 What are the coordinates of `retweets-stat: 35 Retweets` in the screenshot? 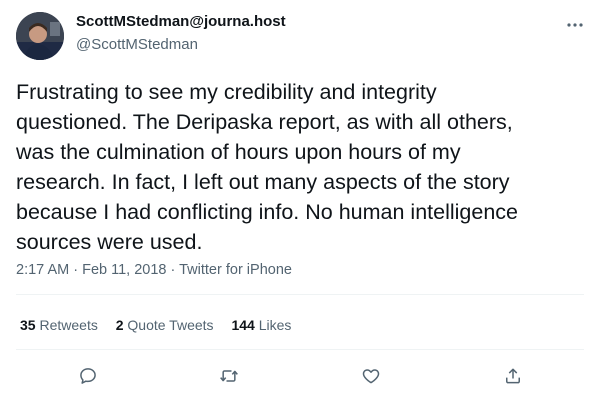 It's located at (59, 325).